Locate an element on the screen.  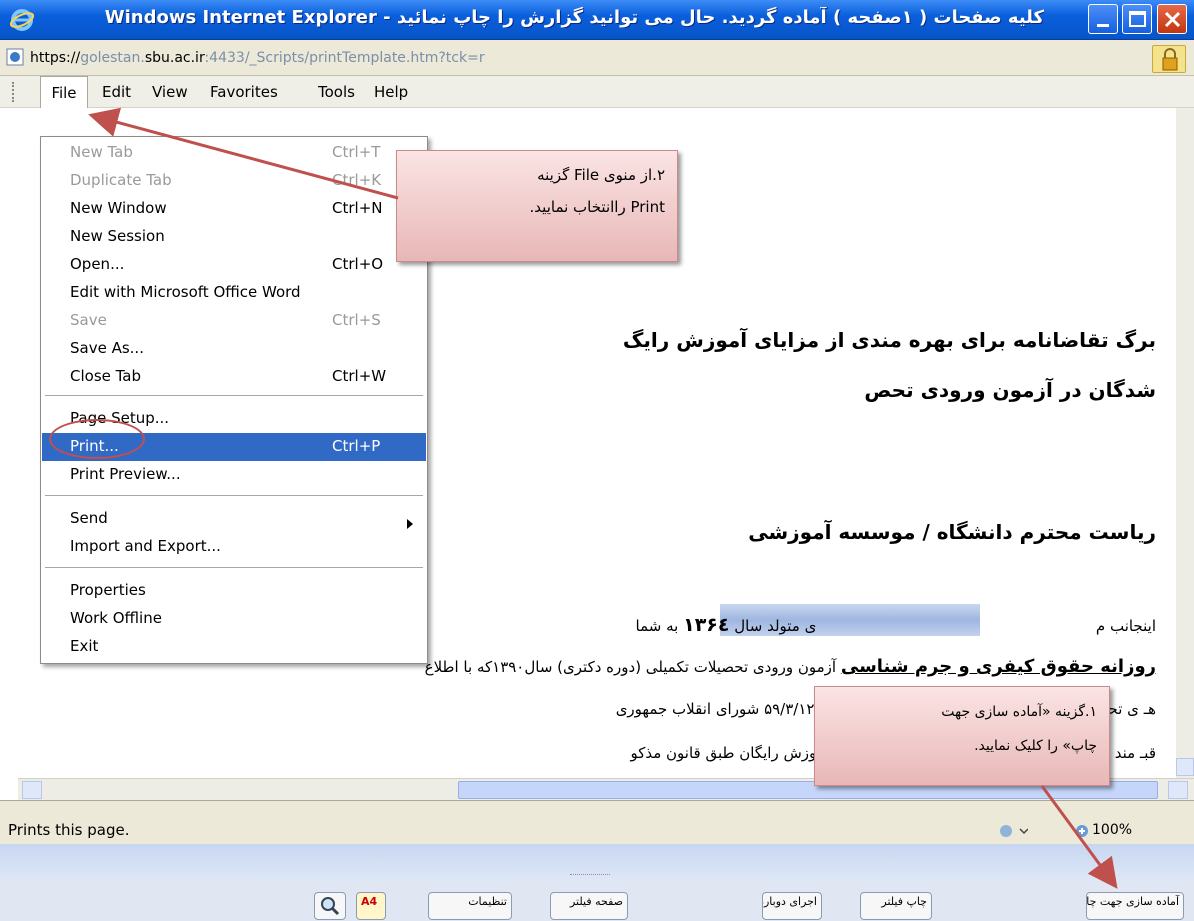
magnifier-icon is located at coordinates (330, 906).